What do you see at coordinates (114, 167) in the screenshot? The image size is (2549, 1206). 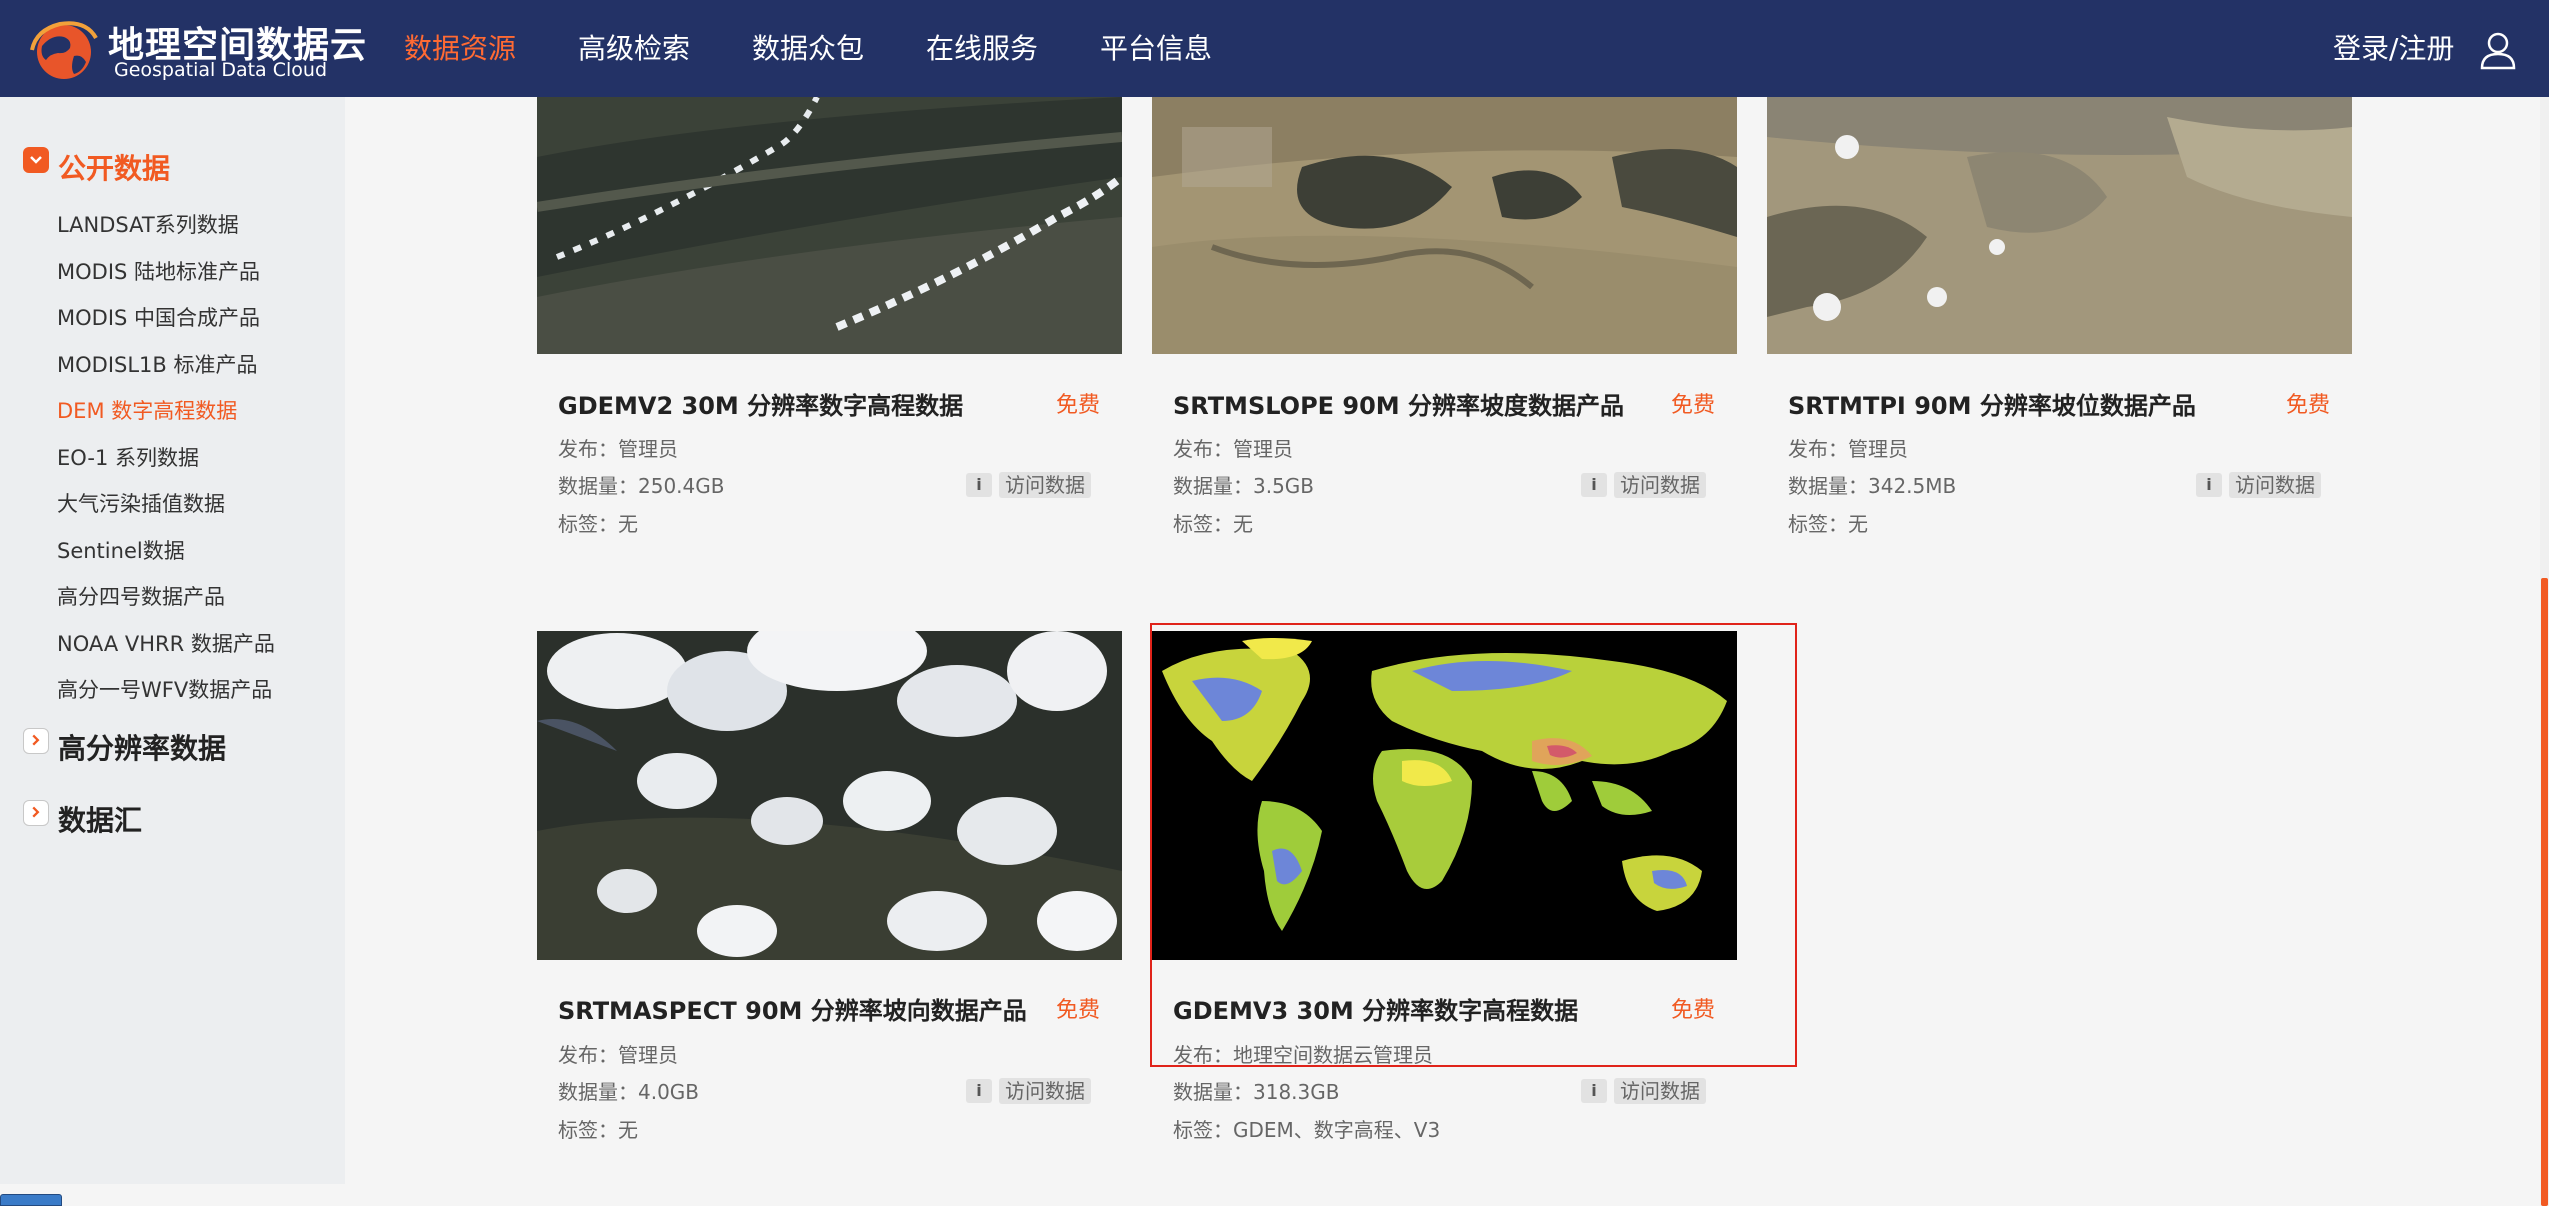 I see `sidebar-section-public-data: 公开数据` at bounding box center [114, 167].